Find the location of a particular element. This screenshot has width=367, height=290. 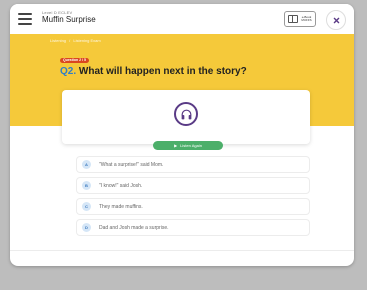

answer-letter: C is located at coordinates (86, 206).